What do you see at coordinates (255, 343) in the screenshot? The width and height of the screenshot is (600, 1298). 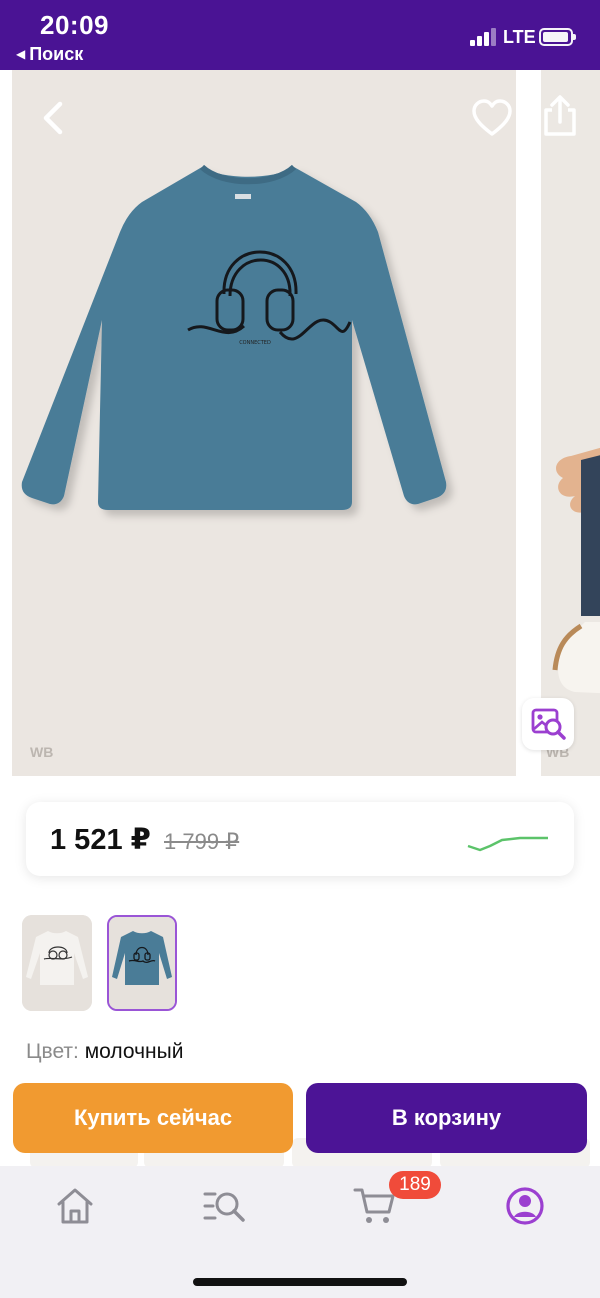 I see `svg-text: CONNECTED` at bounding box center [255, 343].